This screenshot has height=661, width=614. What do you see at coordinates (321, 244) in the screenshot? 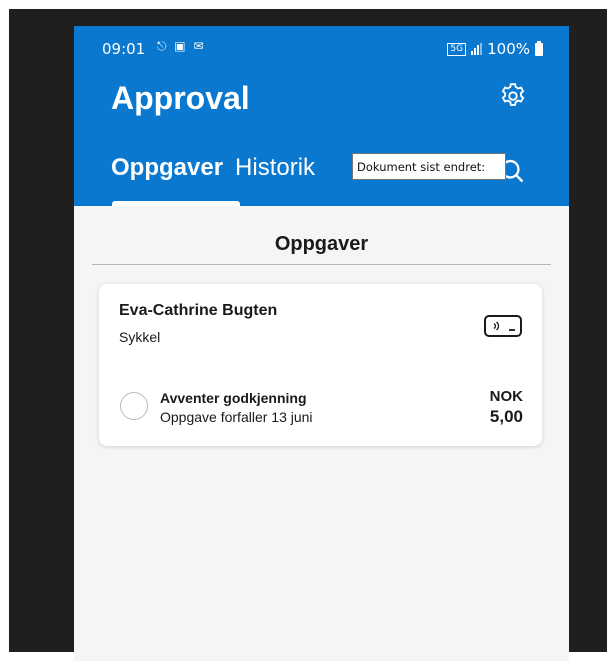
I see `section-title: Oppgaver` at bounding box center [321, 244].